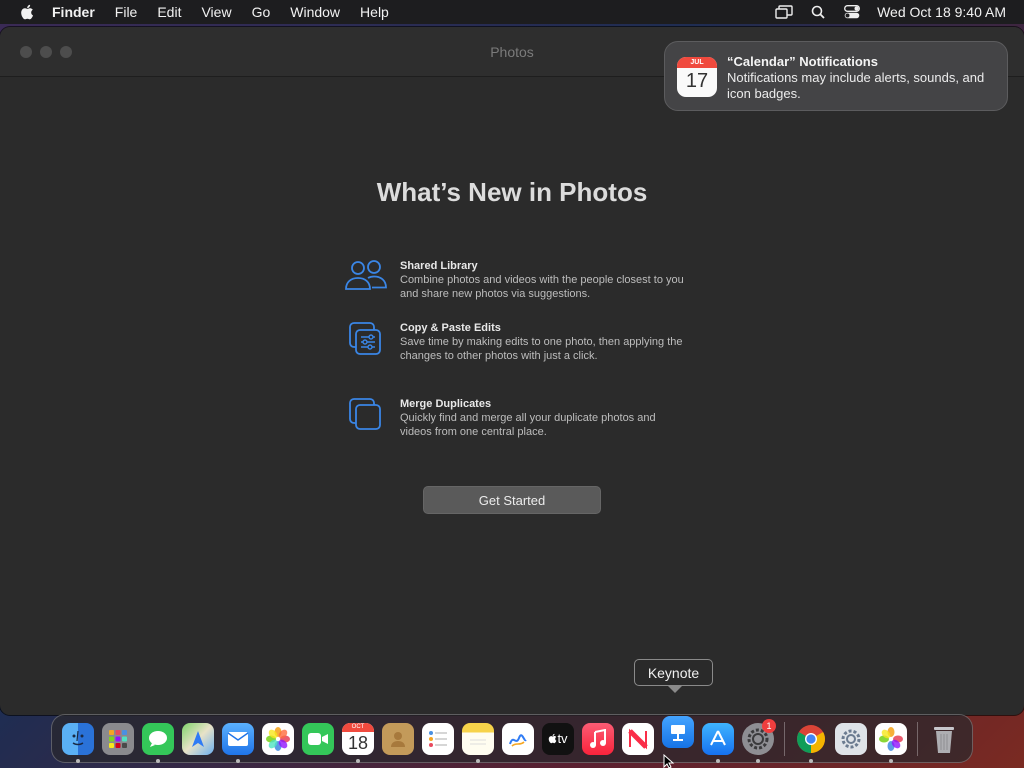 The width and height of the screenshot is (1024, 768). I want to click on calendar-app-icon: JUL 17, so click(697, 77).